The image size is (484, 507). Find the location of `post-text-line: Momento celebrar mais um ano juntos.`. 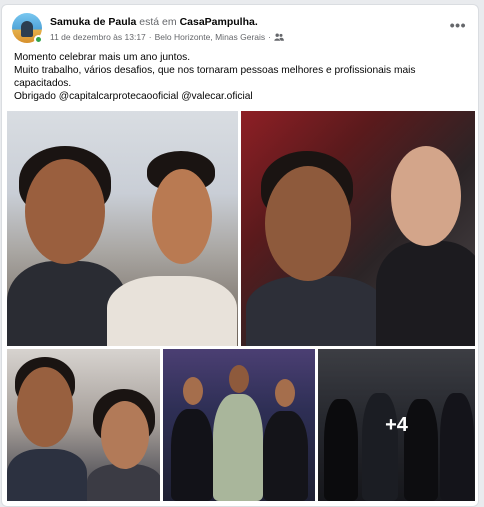

post-text-line: Momento celebrar mais um ano juntos. is located at coordinates (102, 57).